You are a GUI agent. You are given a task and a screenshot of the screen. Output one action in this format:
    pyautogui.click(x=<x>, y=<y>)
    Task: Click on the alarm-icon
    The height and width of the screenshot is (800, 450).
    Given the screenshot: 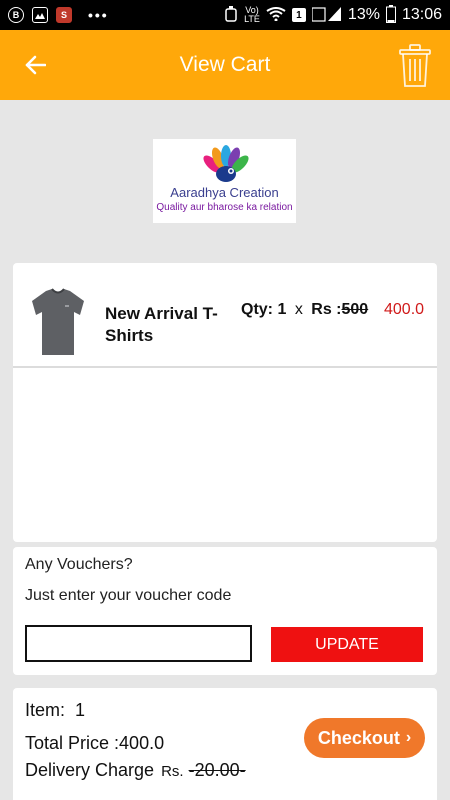 What is the action you would take?
    pyautogui.click(x=231, y=15)
    